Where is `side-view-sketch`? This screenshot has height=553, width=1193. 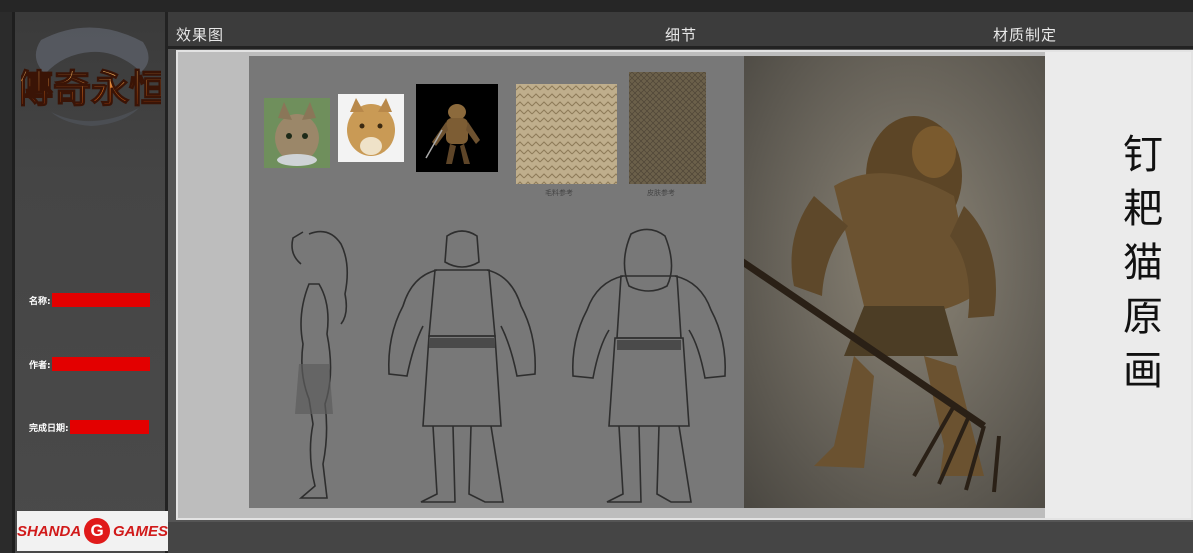 side-view-sketch is located at coordinates (320, 364).